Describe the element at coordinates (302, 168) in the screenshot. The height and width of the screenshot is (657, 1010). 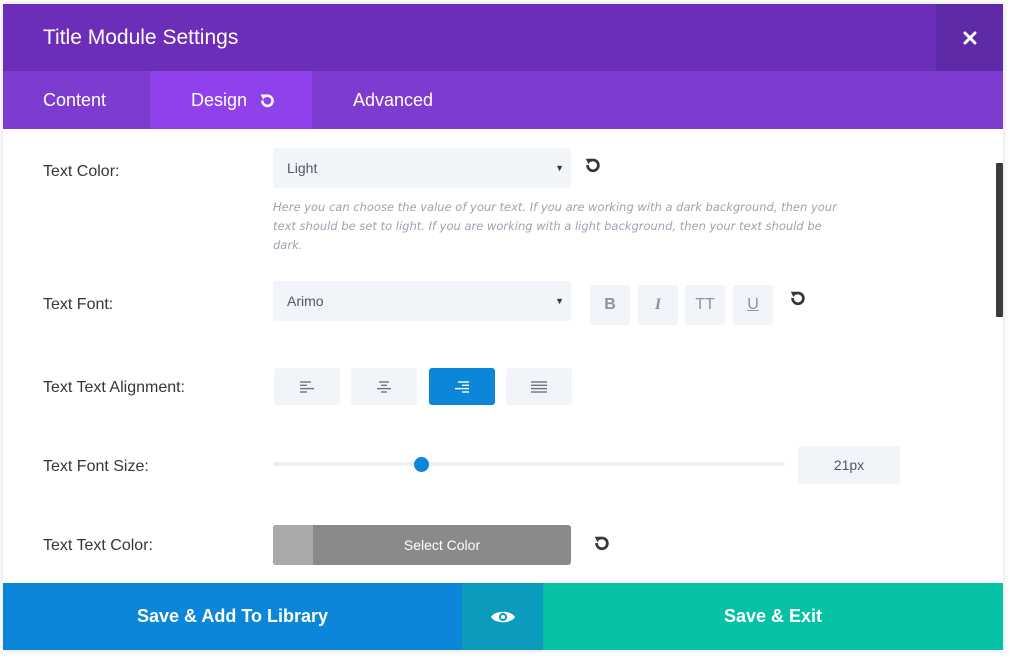
I see `text-color-value: Light` at that location.